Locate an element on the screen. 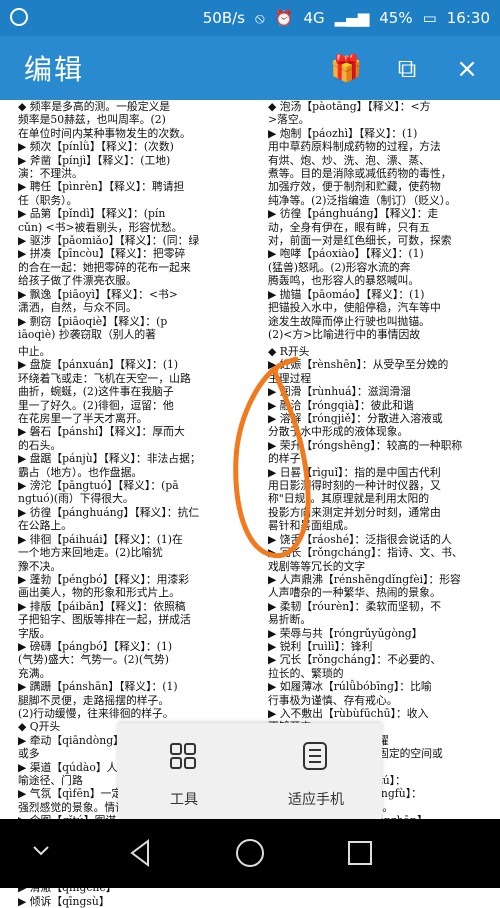  mute-icon: ⦸ is located at coordinates (259, 18).